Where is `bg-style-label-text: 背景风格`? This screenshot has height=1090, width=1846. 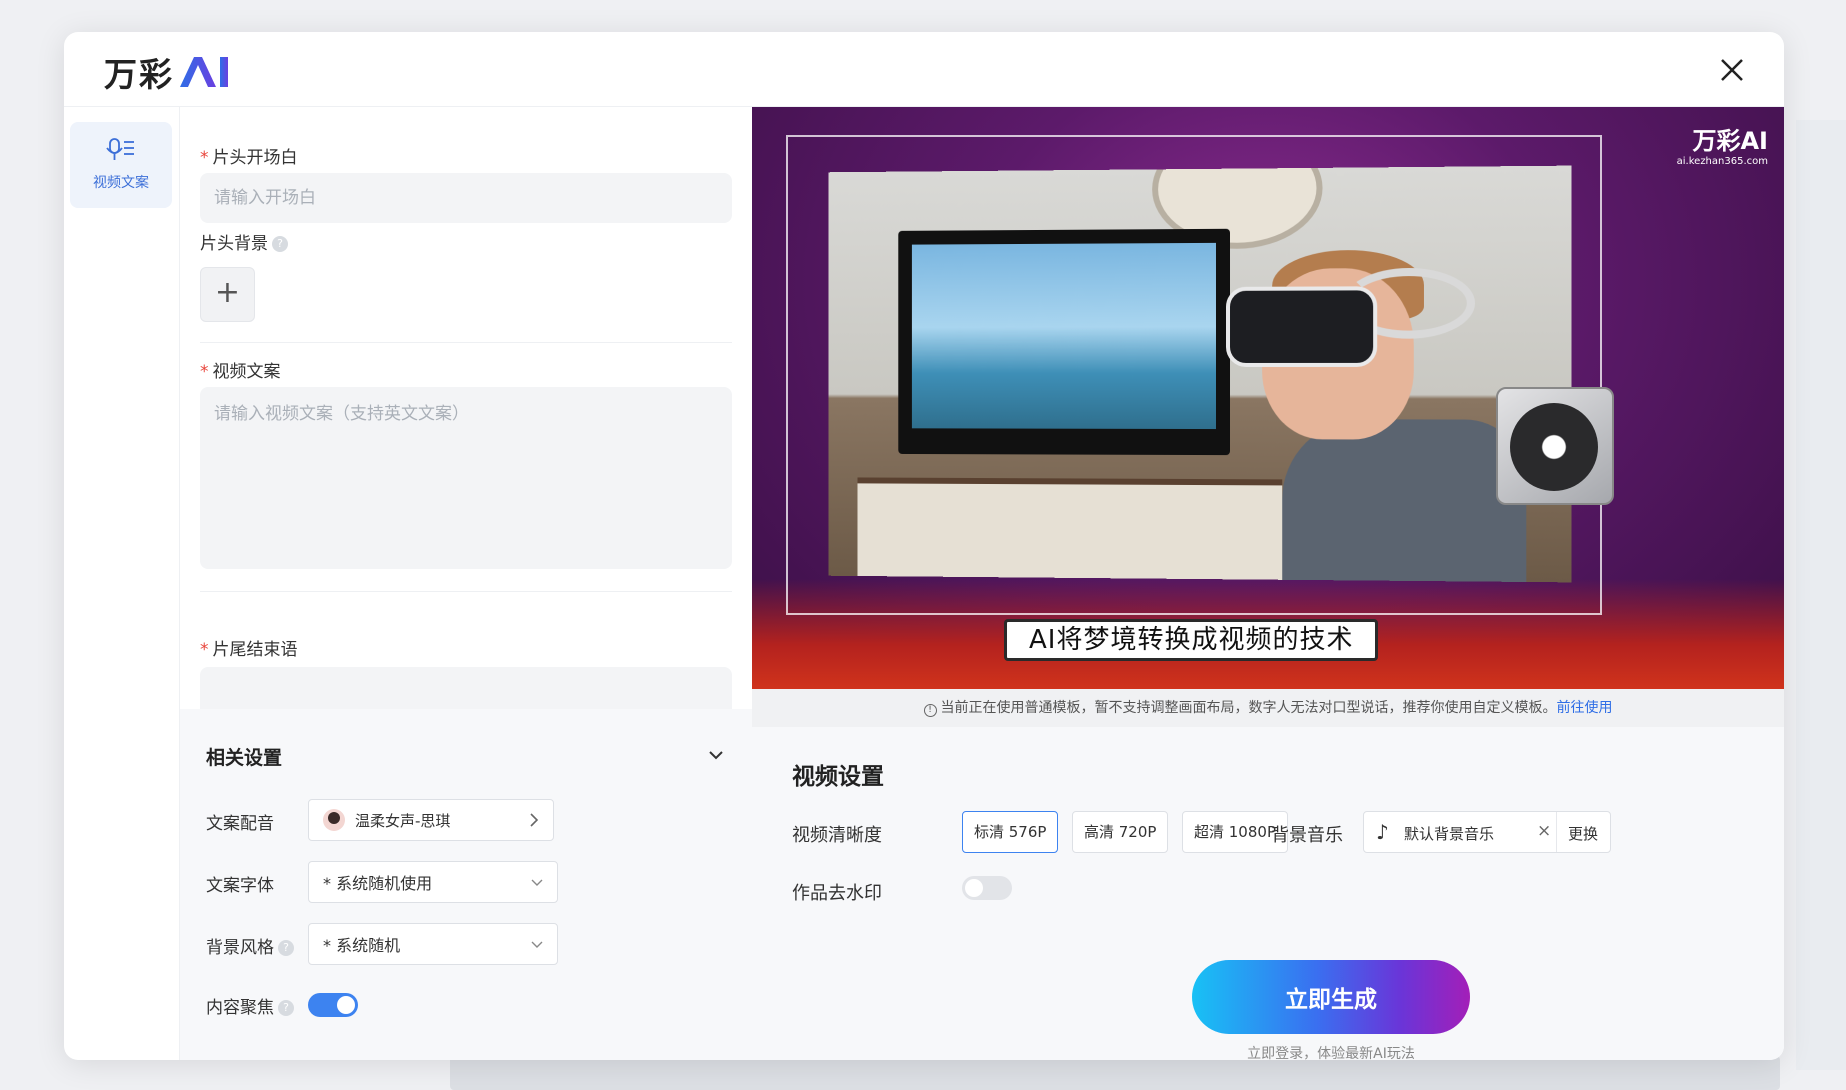
bg-style-label-text: 背景风格 is located at coordinates (240, 948).